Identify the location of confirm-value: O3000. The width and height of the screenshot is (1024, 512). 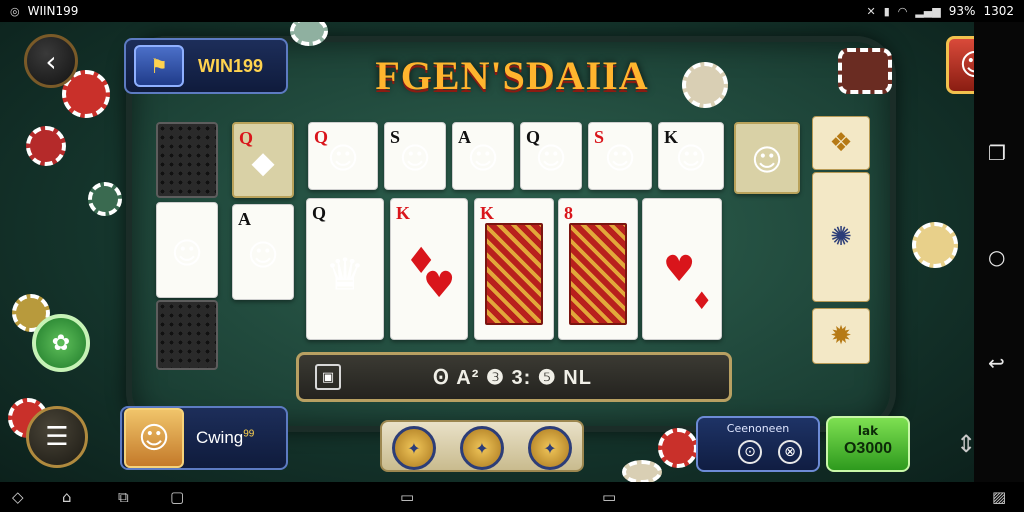
(868, 448).